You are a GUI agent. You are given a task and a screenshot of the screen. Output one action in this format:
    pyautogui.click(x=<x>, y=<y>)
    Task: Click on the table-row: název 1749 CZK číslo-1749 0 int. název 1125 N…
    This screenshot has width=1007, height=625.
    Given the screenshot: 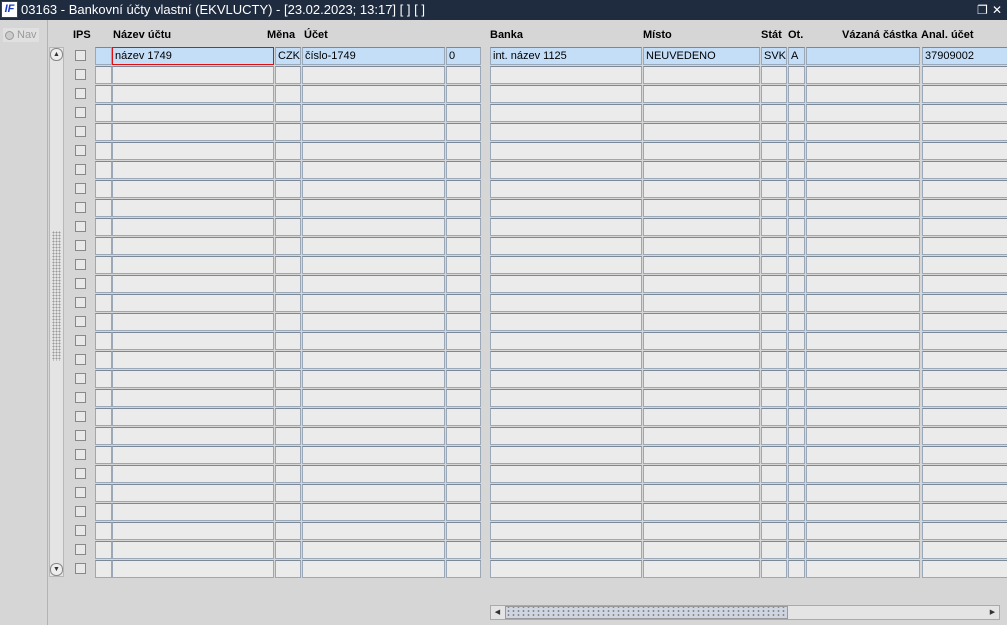 What is the action you would take?
    pyautogui.click(x=503, y=56)
    